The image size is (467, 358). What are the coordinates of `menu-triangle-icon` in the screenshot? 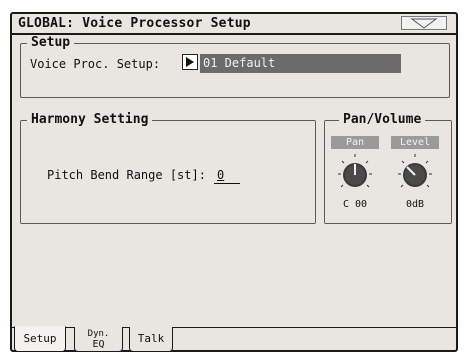 It's located at (424, 23).